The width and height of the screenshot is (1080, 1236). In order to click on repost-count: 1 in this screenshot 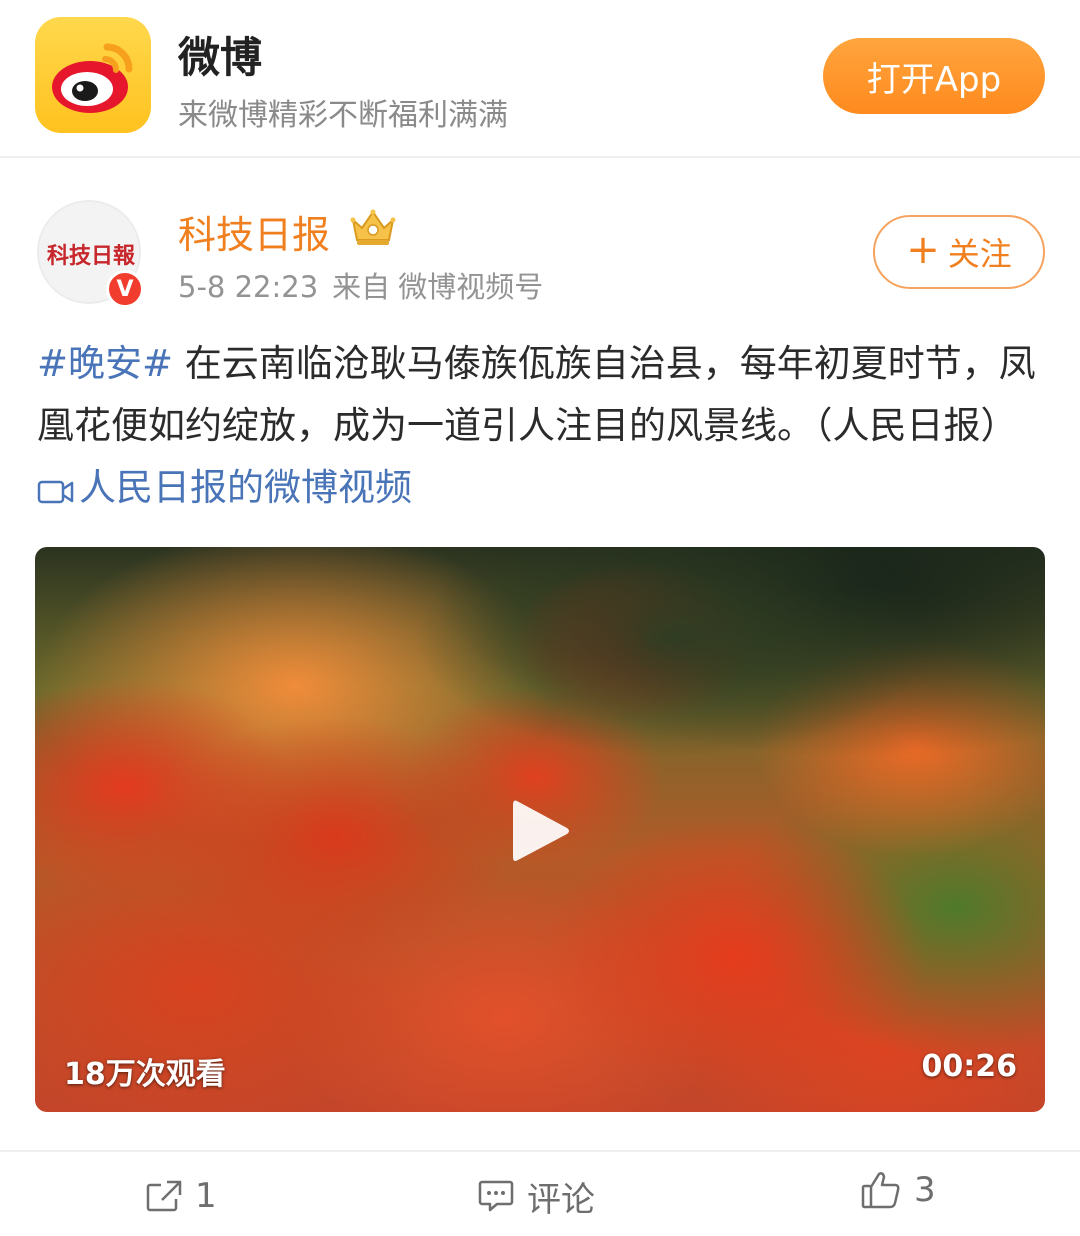, I will do `click(206, 1196)`.